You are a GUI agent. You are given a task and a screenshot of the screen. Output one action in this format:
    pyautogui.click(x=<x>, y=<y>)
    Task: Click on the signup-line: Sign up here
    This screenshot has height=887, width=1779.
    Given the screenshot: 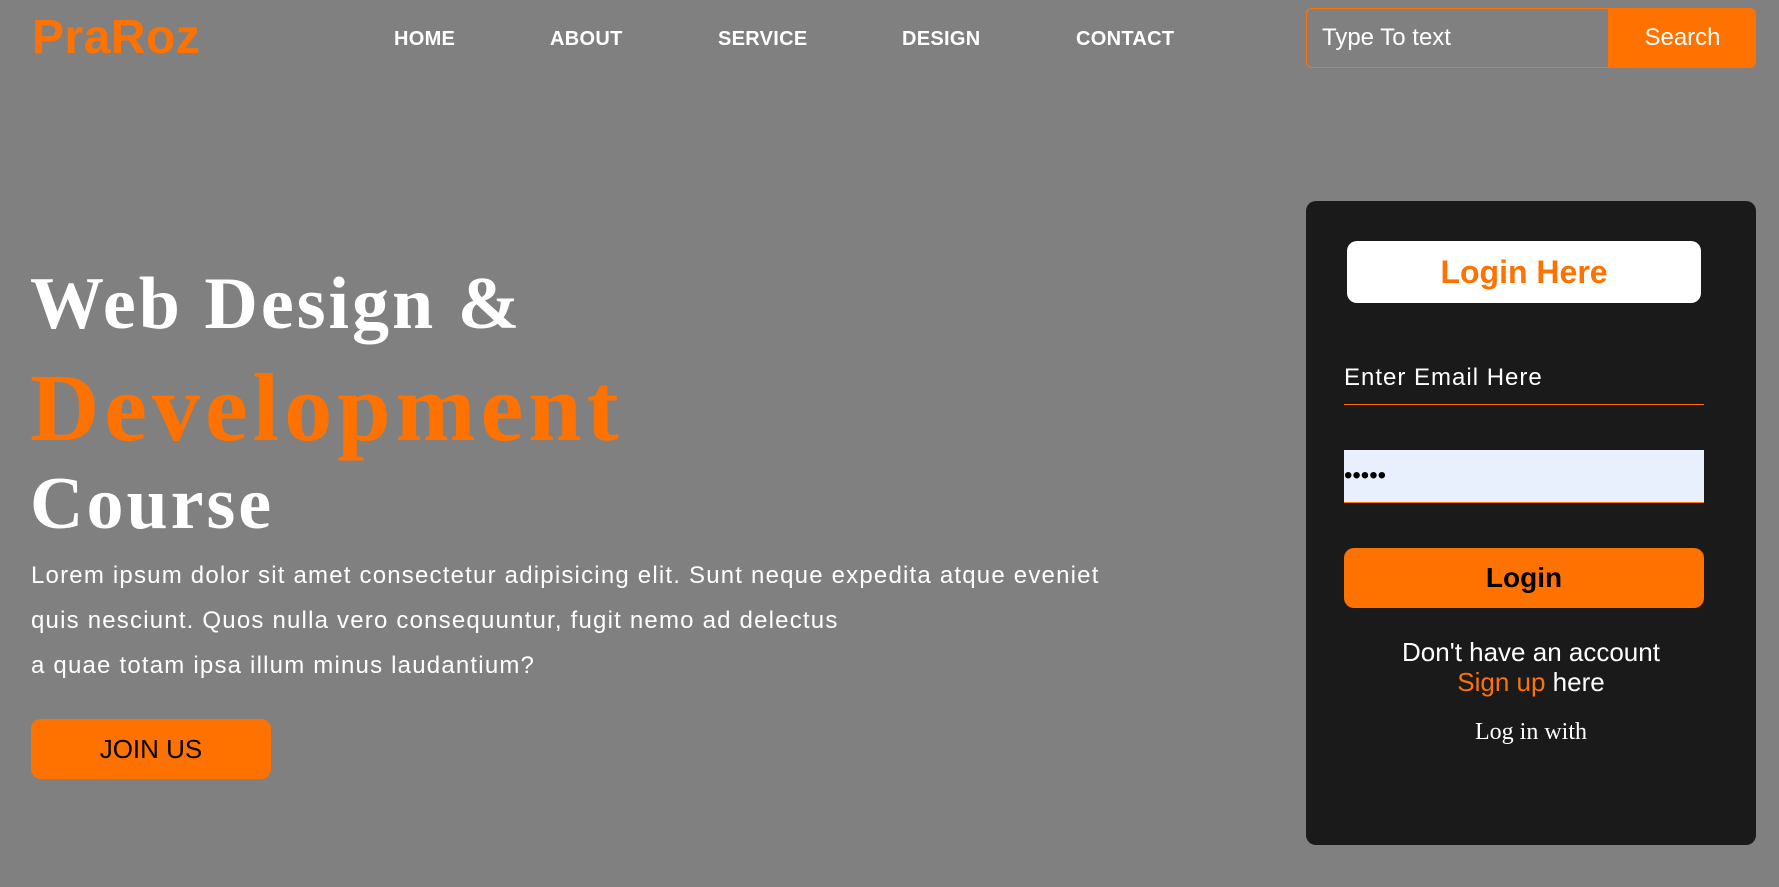 What is the action you would take?
    pyautogui.click(x=1531, y=682)
    